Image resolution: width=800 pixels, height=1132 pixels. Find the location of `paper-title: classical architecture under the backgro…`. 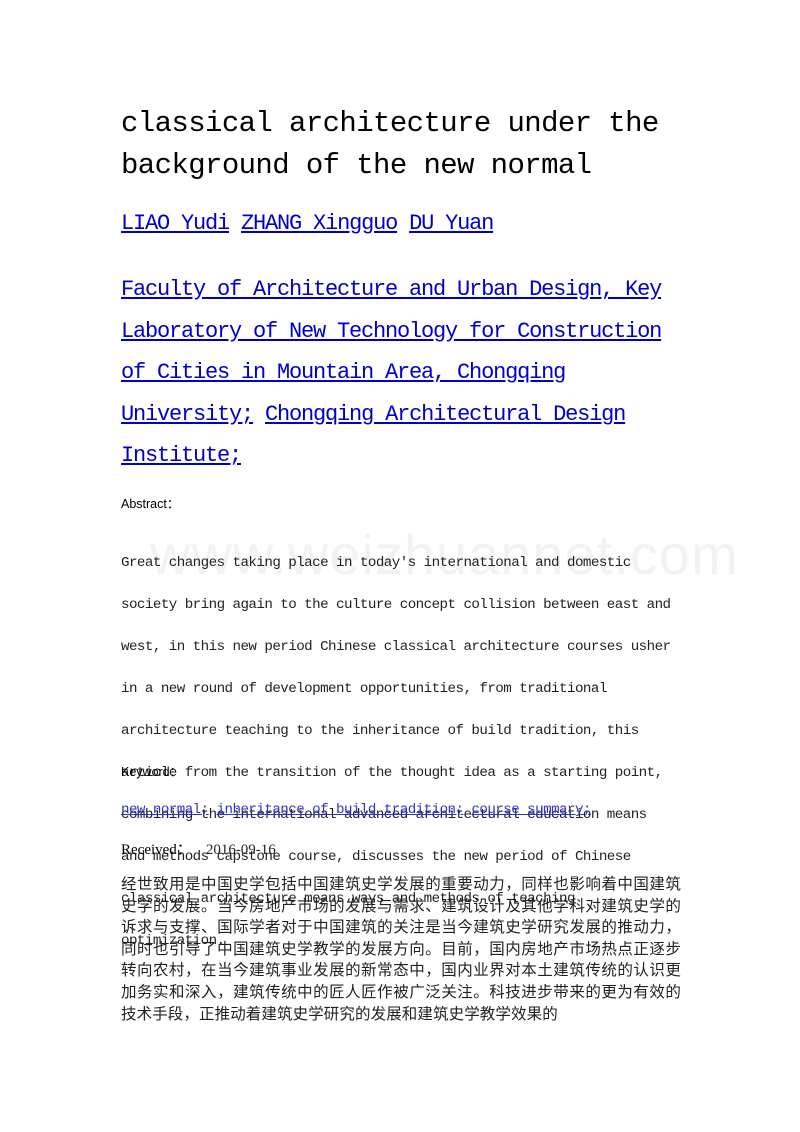

paper-title: classical architecture under the backgro… is located at coordinates (406, 145).